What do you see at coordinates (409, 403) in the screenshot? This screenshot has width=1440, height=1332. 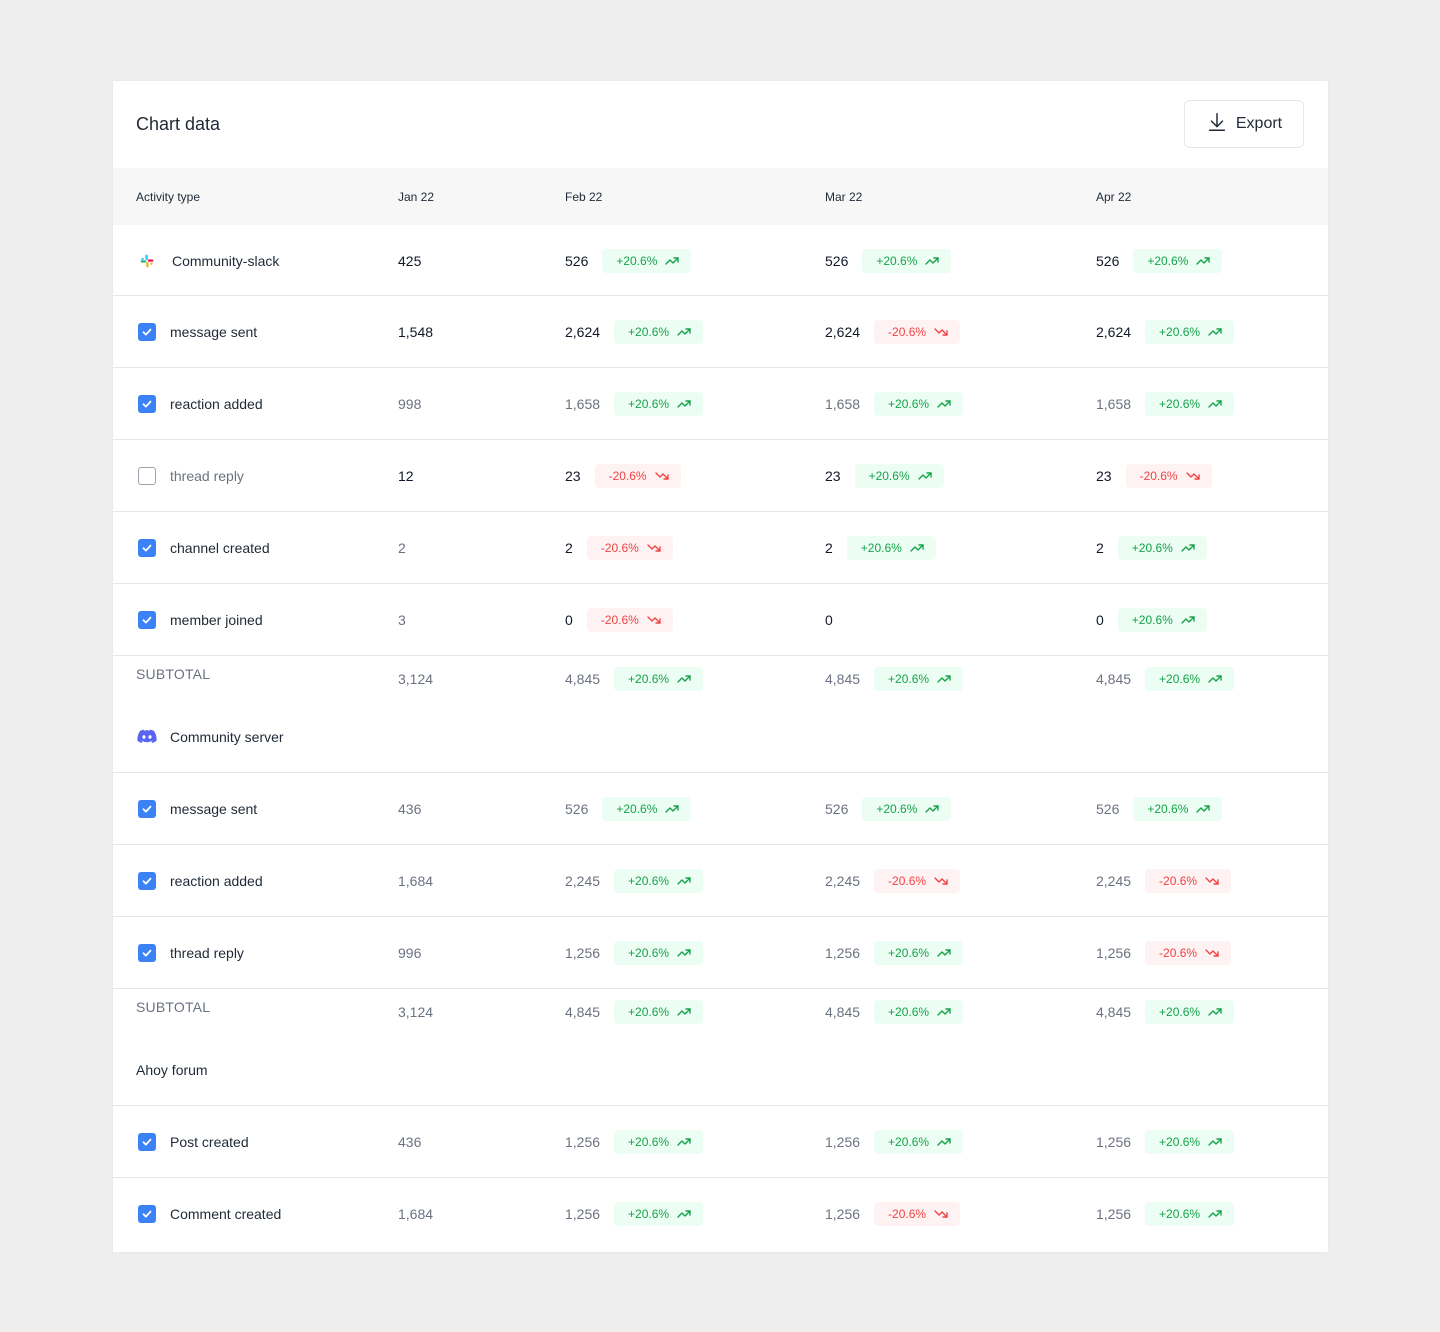 I see `cell-jan: 998` at bounding box center [409, 403].